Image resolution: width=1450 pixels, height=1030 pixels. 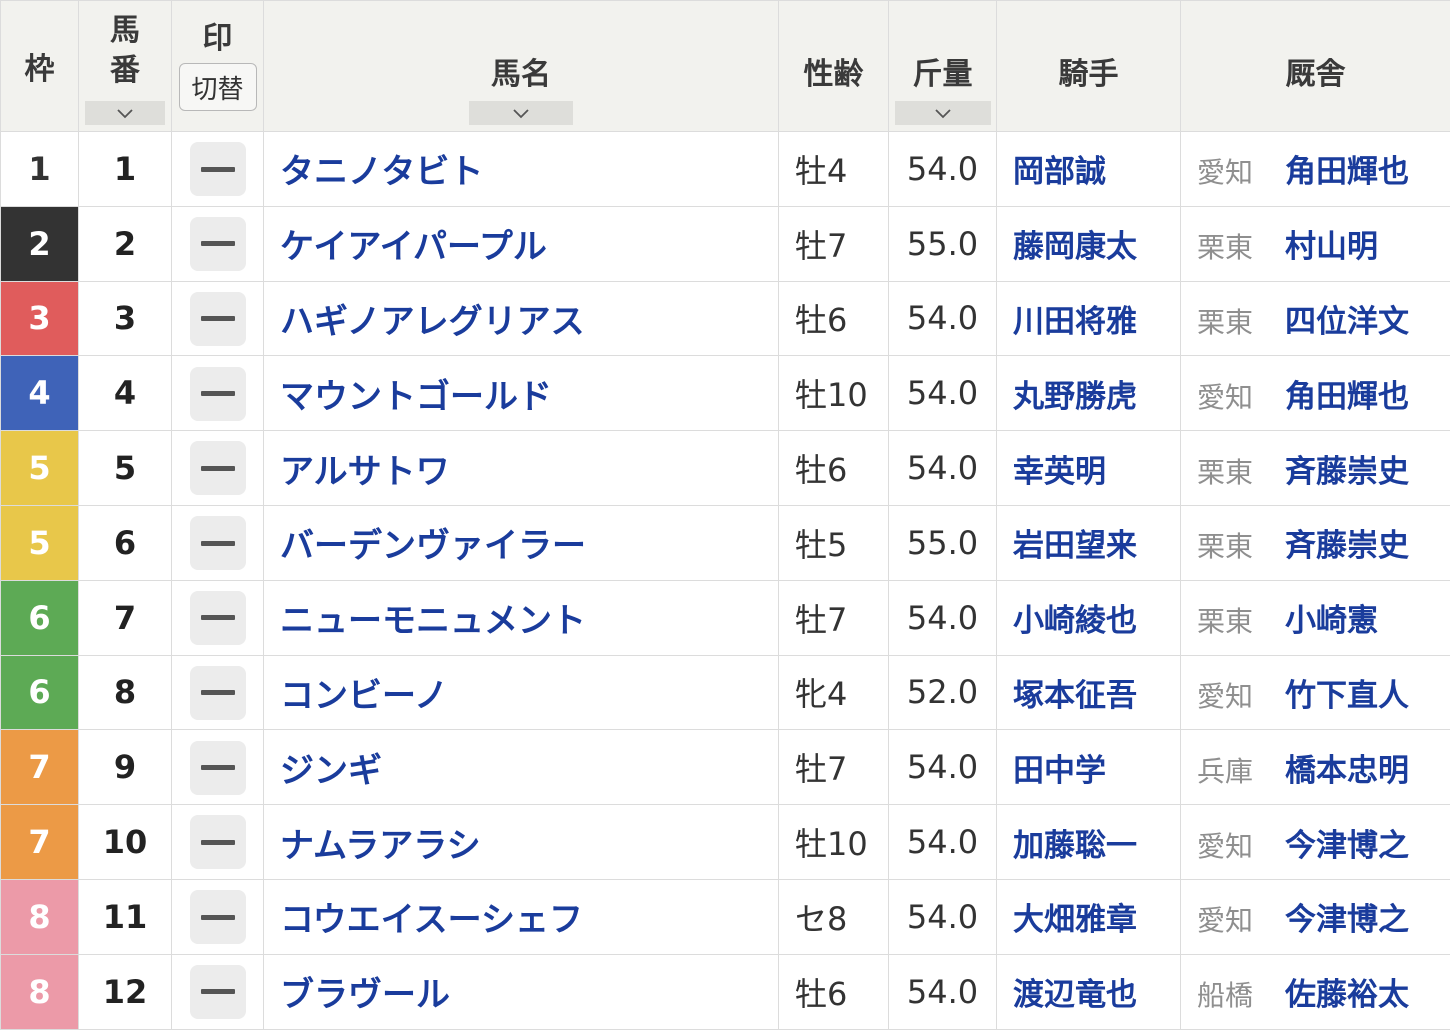 What do you see at coordinates (521, 169) in the screenshot?
I see `horse-name-link: タニノタビト` at bounding box center [521, 169].